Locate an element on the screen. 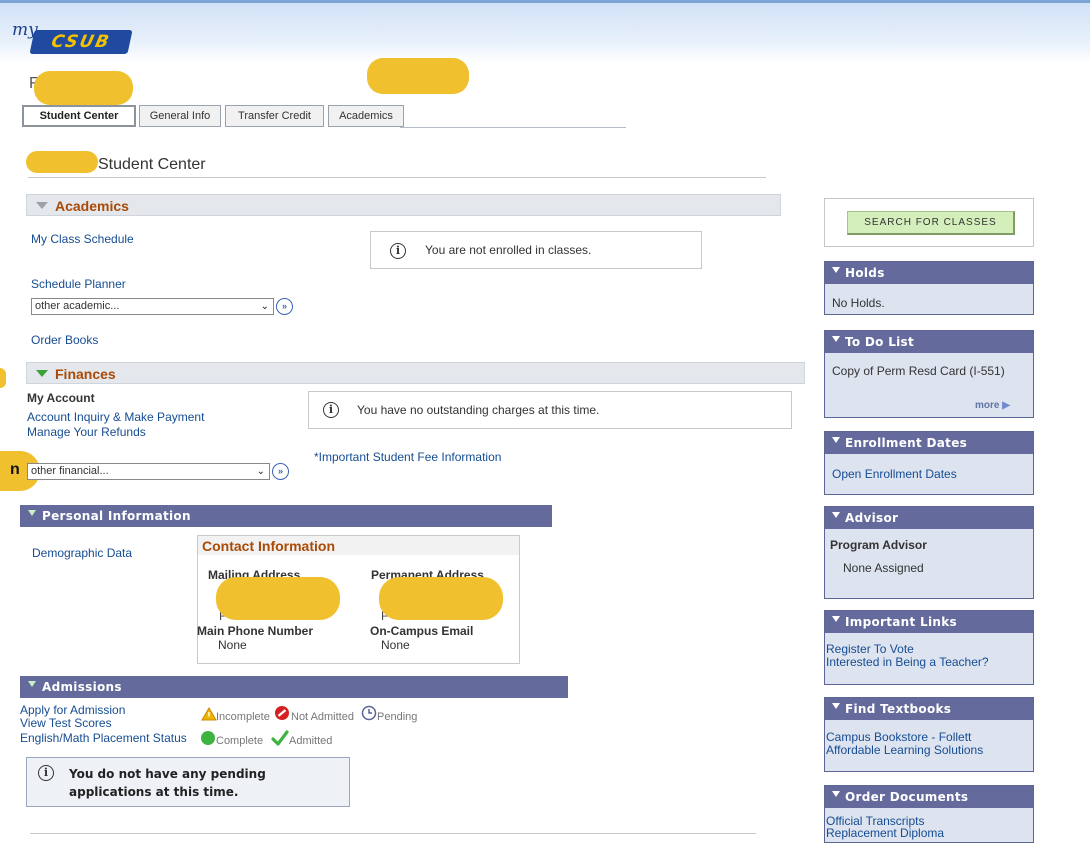 Image resolution: width=1090 pixels, height=846 pixels. legend-incomplete: Incomplete is located at coordinates (243, 717).